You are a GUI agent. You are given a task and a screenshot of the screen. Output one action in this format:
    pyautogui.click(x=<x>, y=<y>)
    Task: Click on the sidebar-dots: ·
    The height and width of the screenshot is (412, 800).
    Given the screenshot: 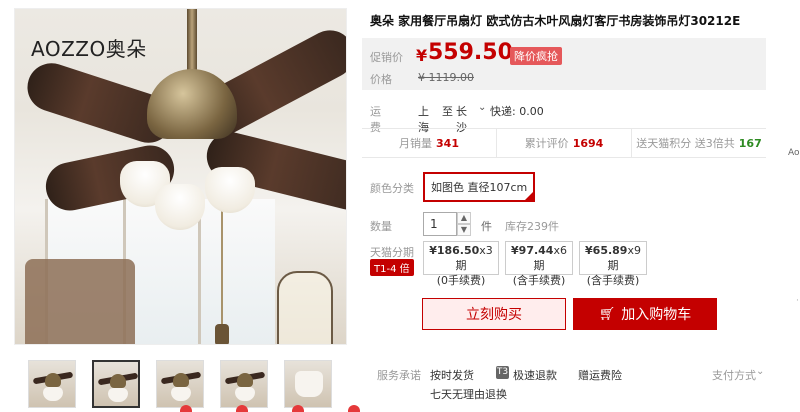 What is the action you would take?
    pyautogui.click(x=797, y=301)
    